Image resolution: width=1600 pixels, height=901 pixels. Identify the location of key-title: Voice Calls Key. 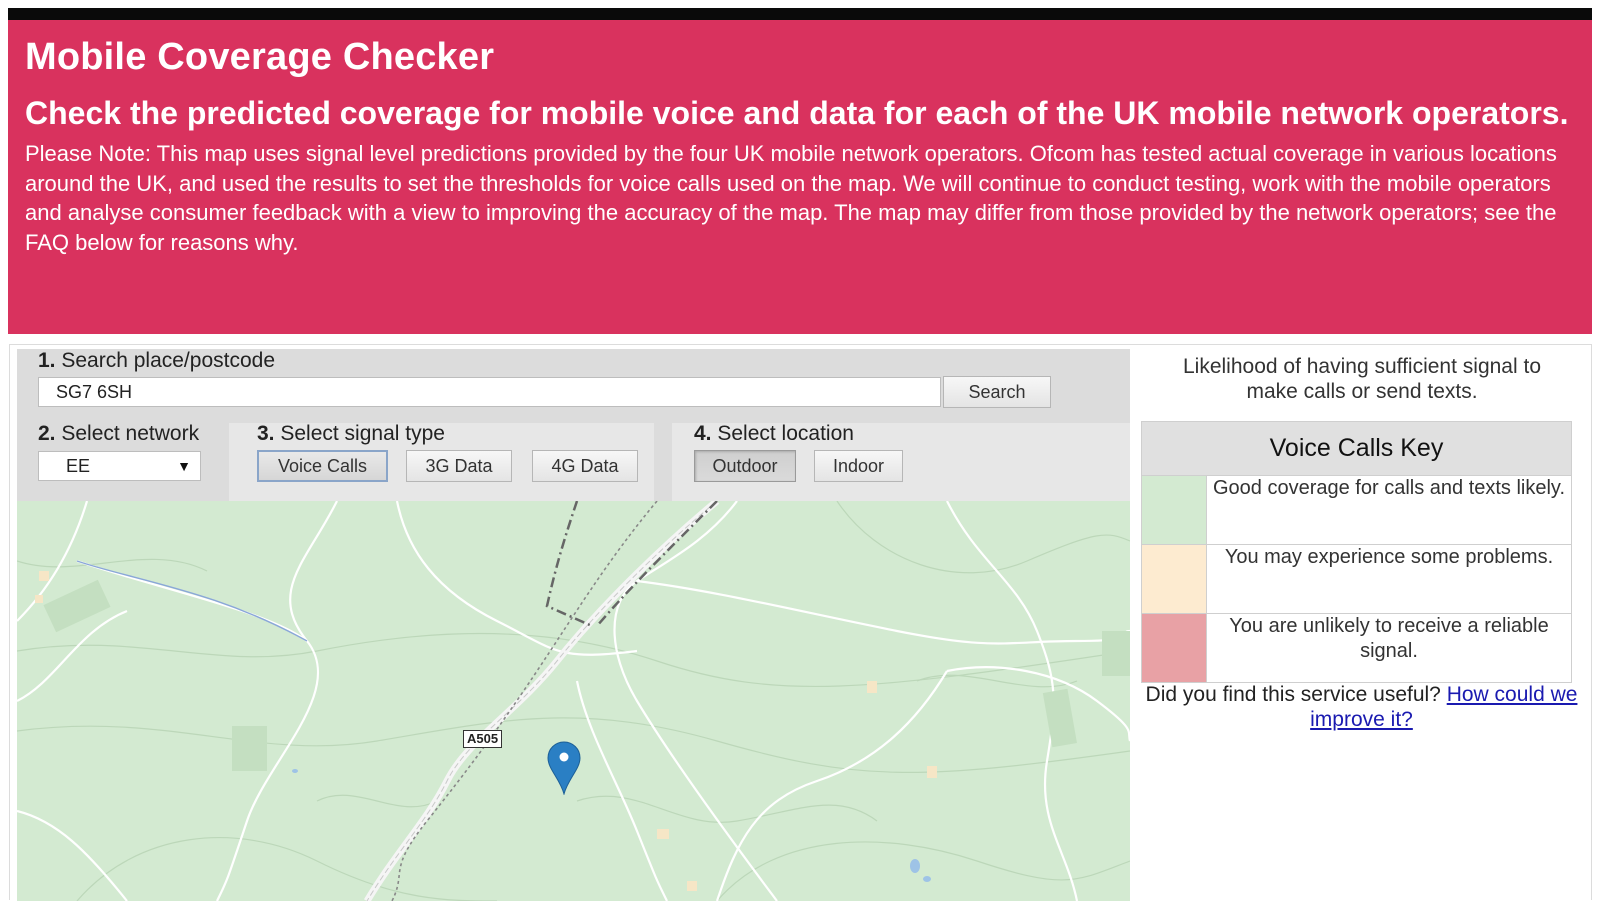
(1356, 448).